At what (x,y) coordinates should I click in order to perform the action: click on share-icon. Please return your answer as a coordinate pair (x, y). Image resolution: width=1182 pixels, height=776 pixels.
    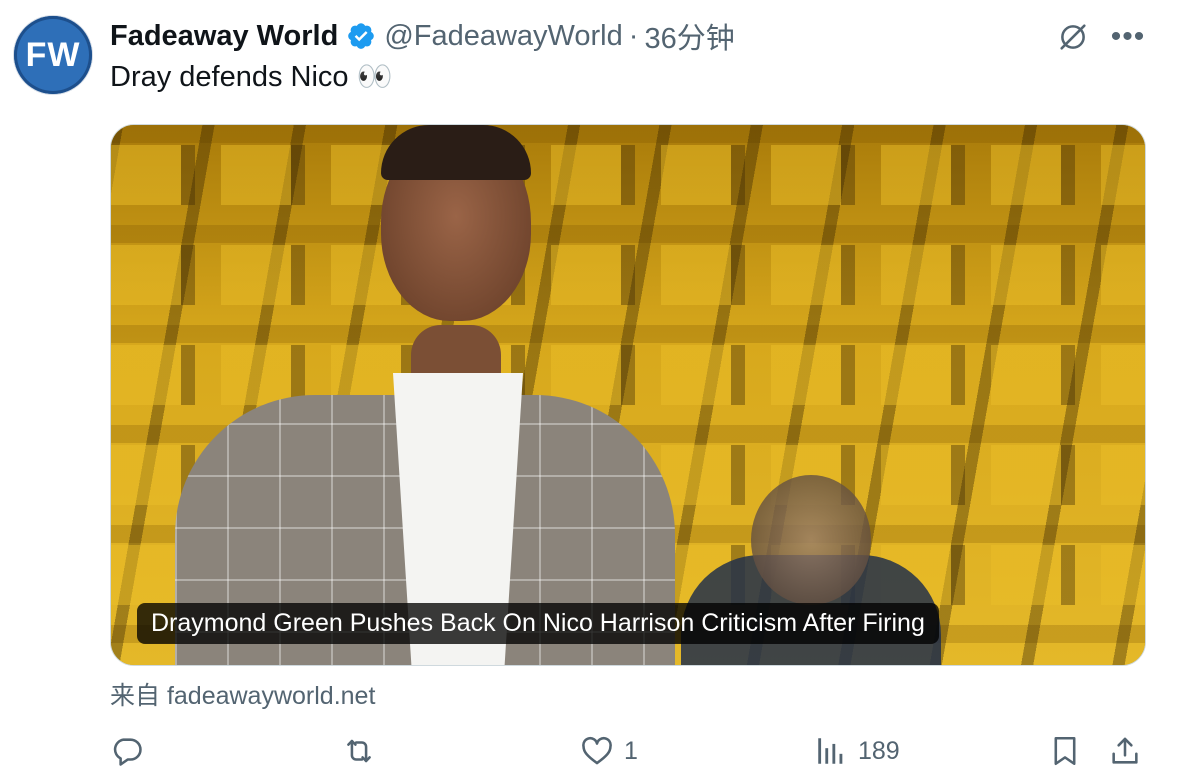
    Looking at the image, I should click on (1125, 750).